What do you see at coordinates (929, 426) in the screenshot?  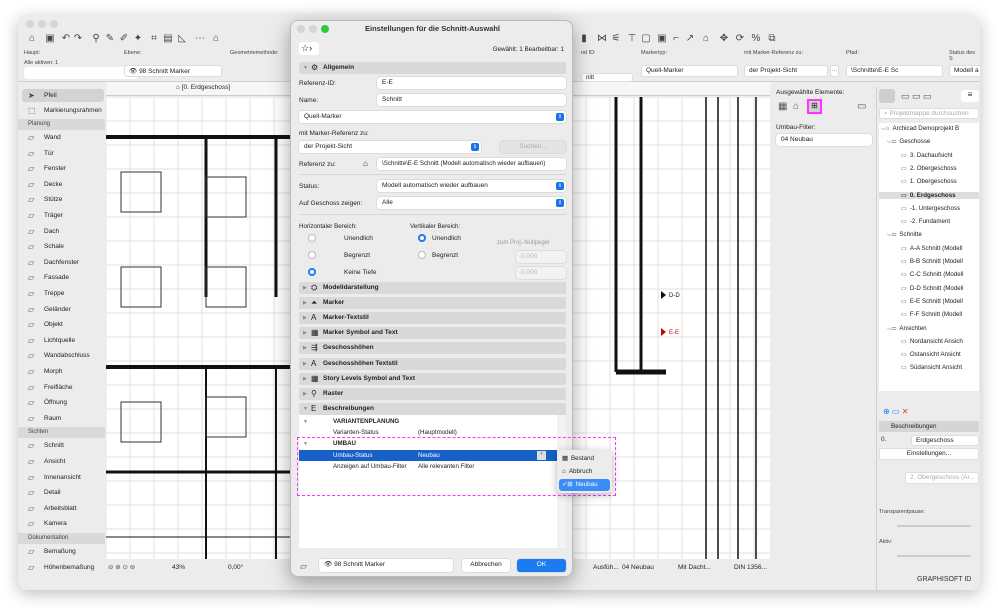 I see `beschreibungen-header: Beschreibungen` at bounding box center [929, 426].